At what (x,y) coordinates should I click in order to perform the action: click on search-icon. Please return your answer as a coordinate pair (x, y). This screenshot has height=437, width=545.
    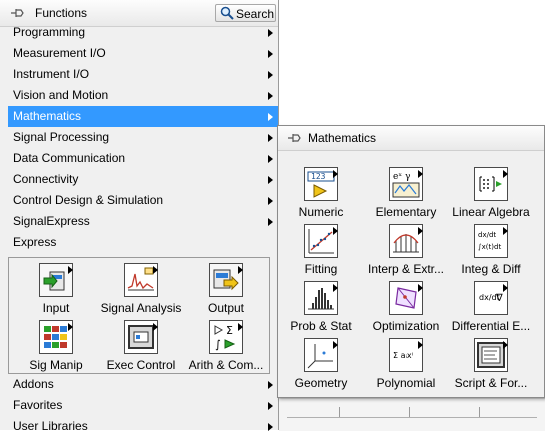
    Looking at the image, I should click on (227, 13).